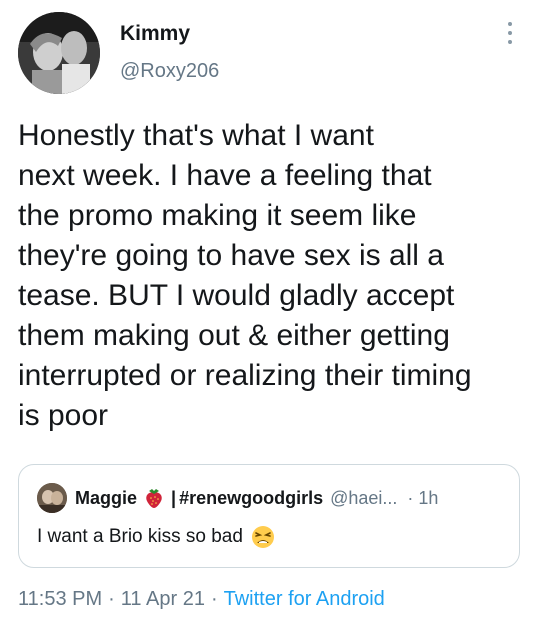  I want to click on quoted-tweet-text-row: I want a Brio kiss so bad, so click(156, 537).